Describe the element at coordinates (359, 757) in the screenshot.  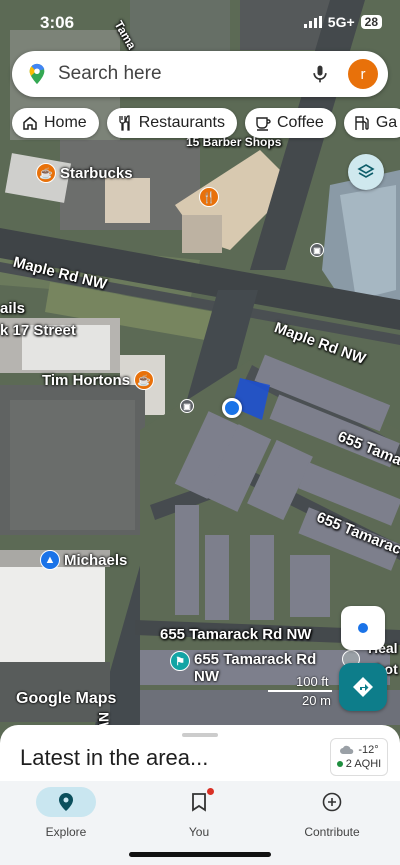
I see `weather-widget: -12° 2 AQHI` at that location.